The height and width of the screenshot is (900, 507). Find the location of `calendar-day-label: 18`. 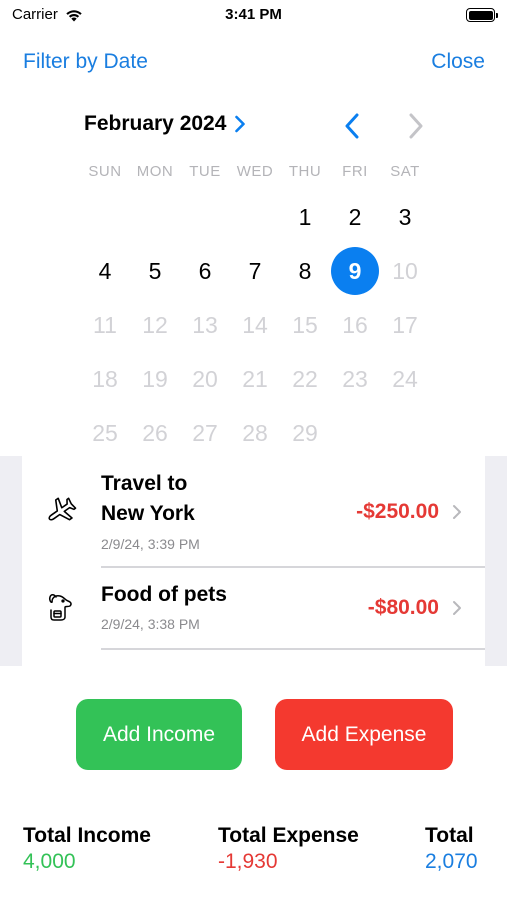

calendar-day-label: 18 is located at coordinates (105, 378).